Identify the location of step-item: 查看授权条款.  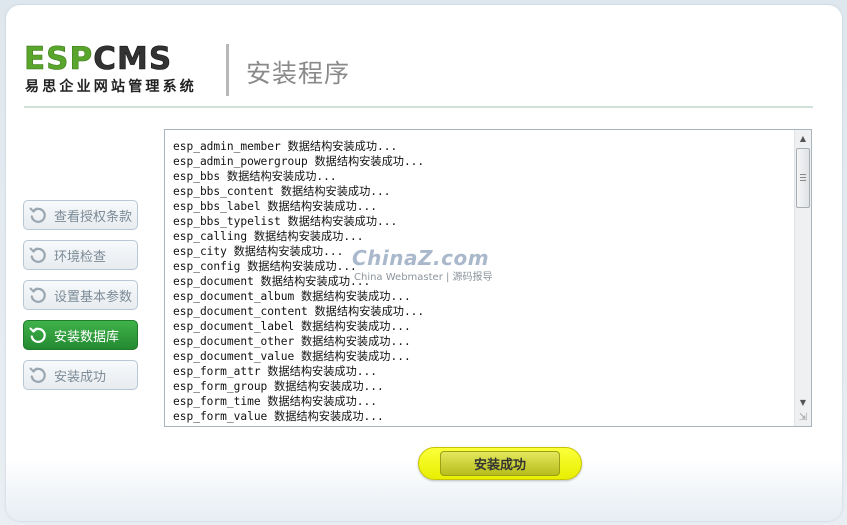
(80, 215).